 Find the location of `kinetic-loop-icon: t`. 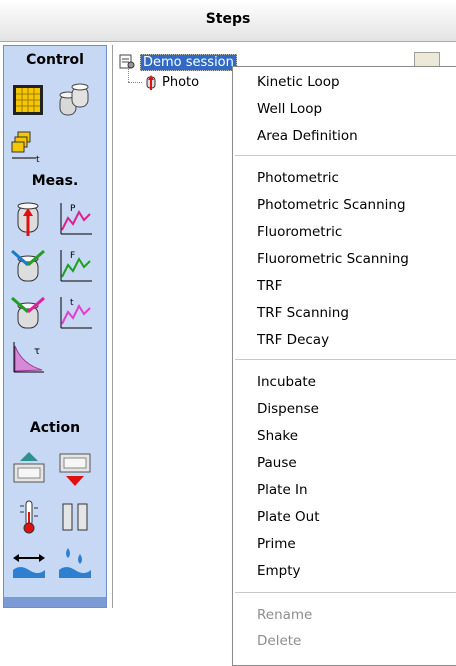

kinetic-loop-icon: t is located at coordinates (29, 147).